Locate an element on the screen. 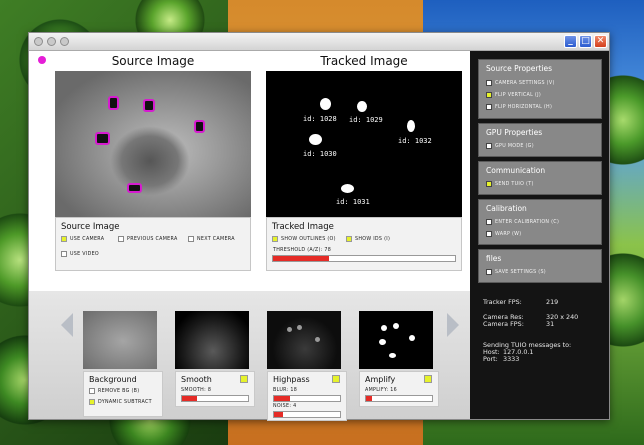 Image resolution: width=644 pixels, height=445 pixels. gpu-properties-title: GPU Properties is located at coordinates (514, 132).